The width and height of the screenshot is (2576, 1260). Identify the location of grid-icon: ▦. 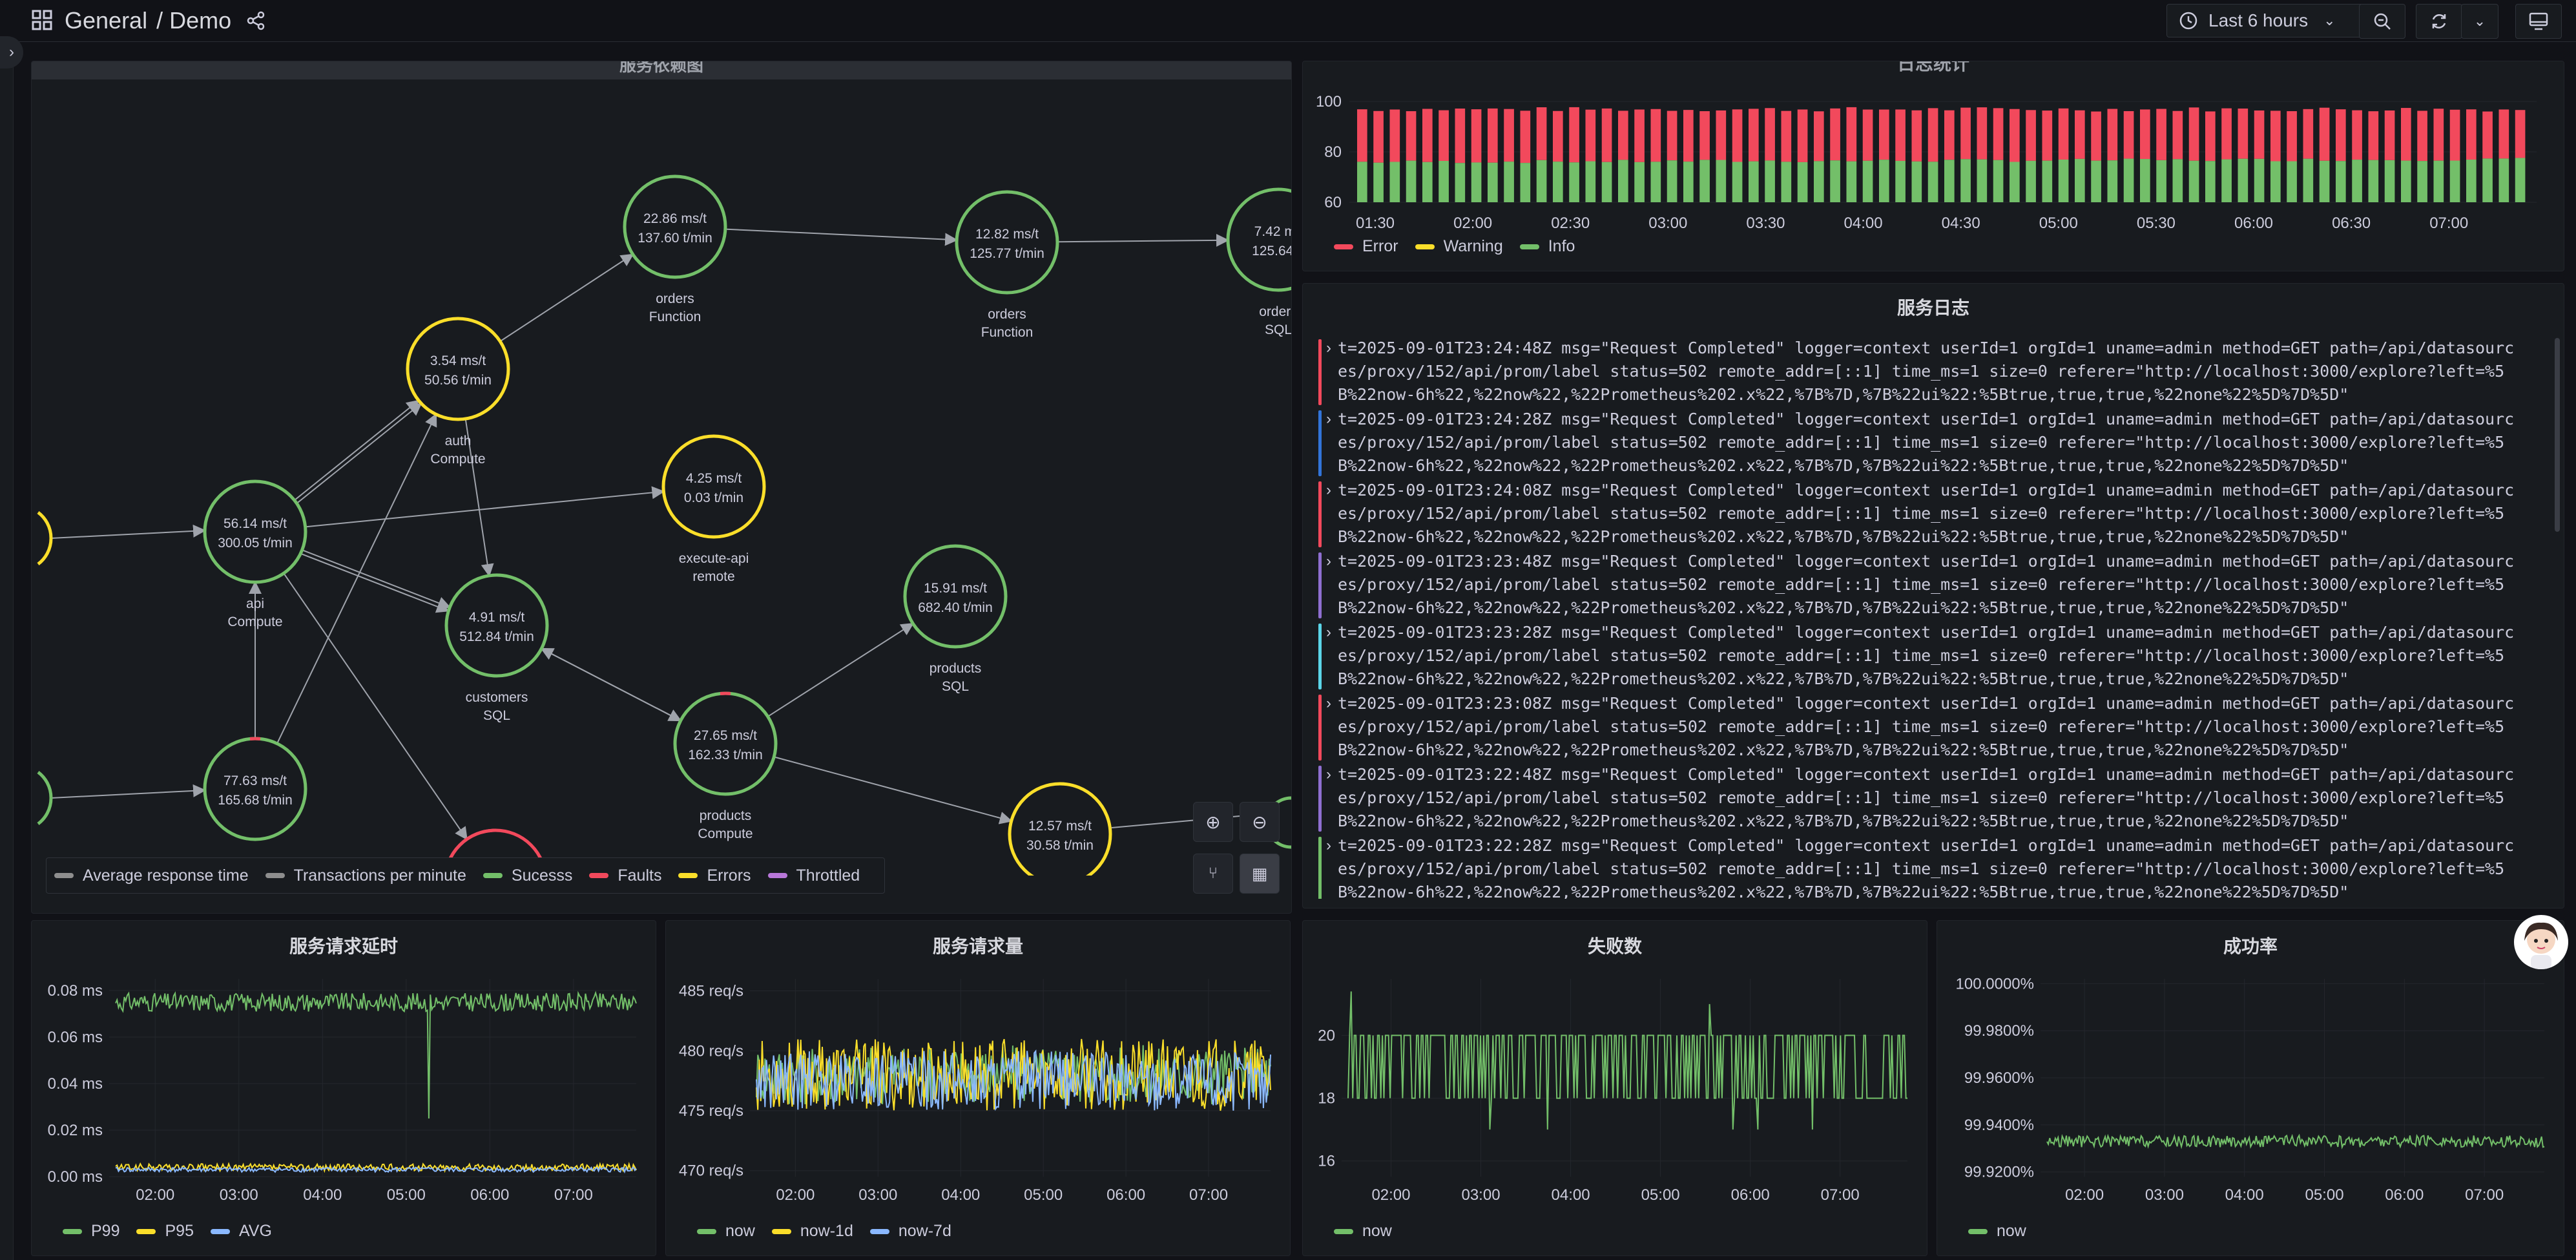
(1259, 873).